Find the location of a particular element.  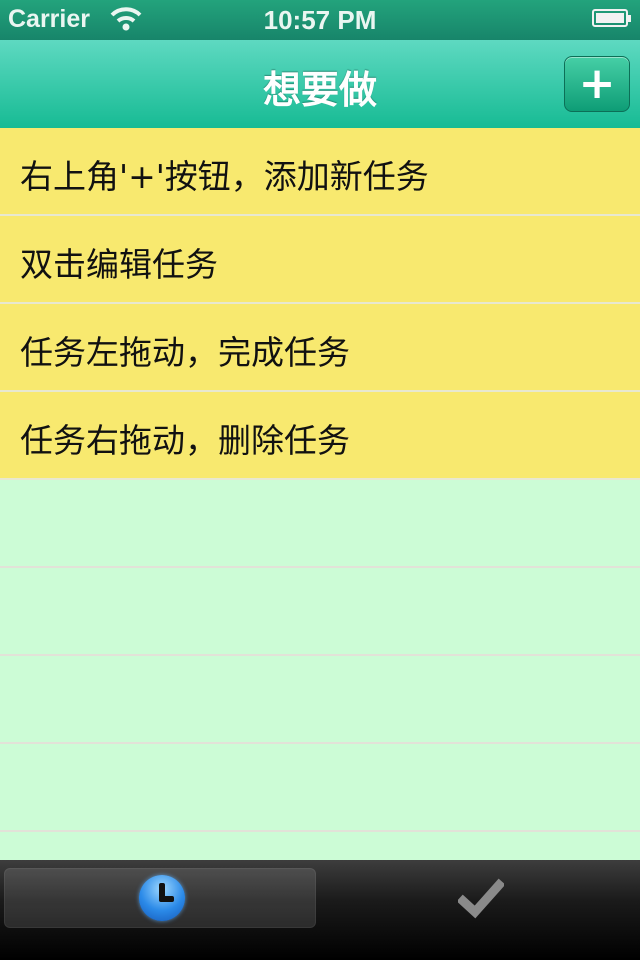

navigation-bar: 想要做 + is located at coordinates (320, 84).